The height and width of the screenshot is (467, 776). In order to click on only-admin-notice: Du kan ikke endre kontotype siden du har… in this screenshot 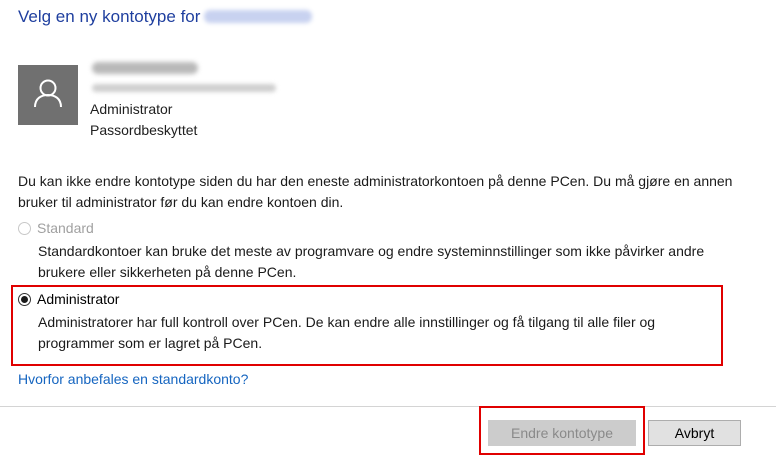, I will do `click(375, 191)`.